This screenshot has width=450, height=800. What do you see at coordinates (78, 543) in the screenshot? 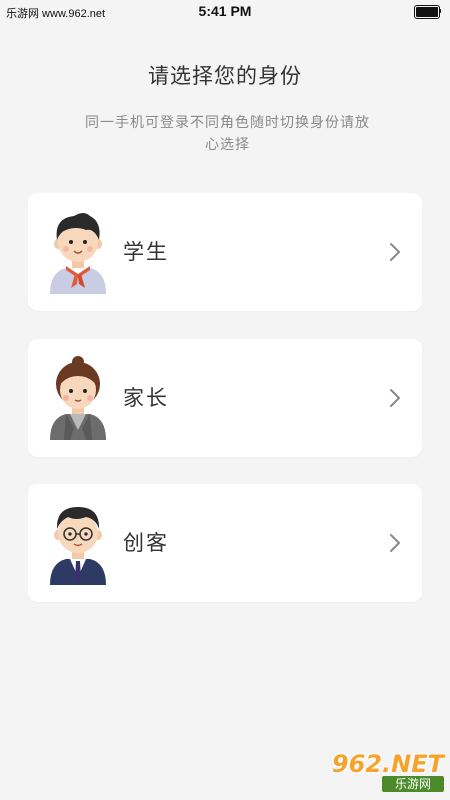
I see `maker-avatar` at bounding box center [78, 543].